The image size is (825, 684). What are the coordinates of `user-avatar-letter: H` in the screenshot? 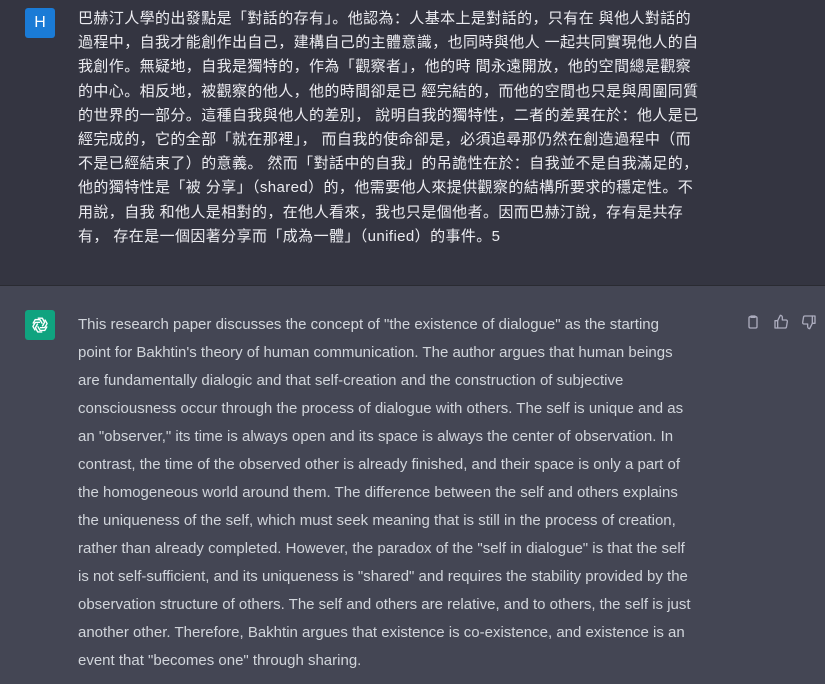 It's located at (40, 22).